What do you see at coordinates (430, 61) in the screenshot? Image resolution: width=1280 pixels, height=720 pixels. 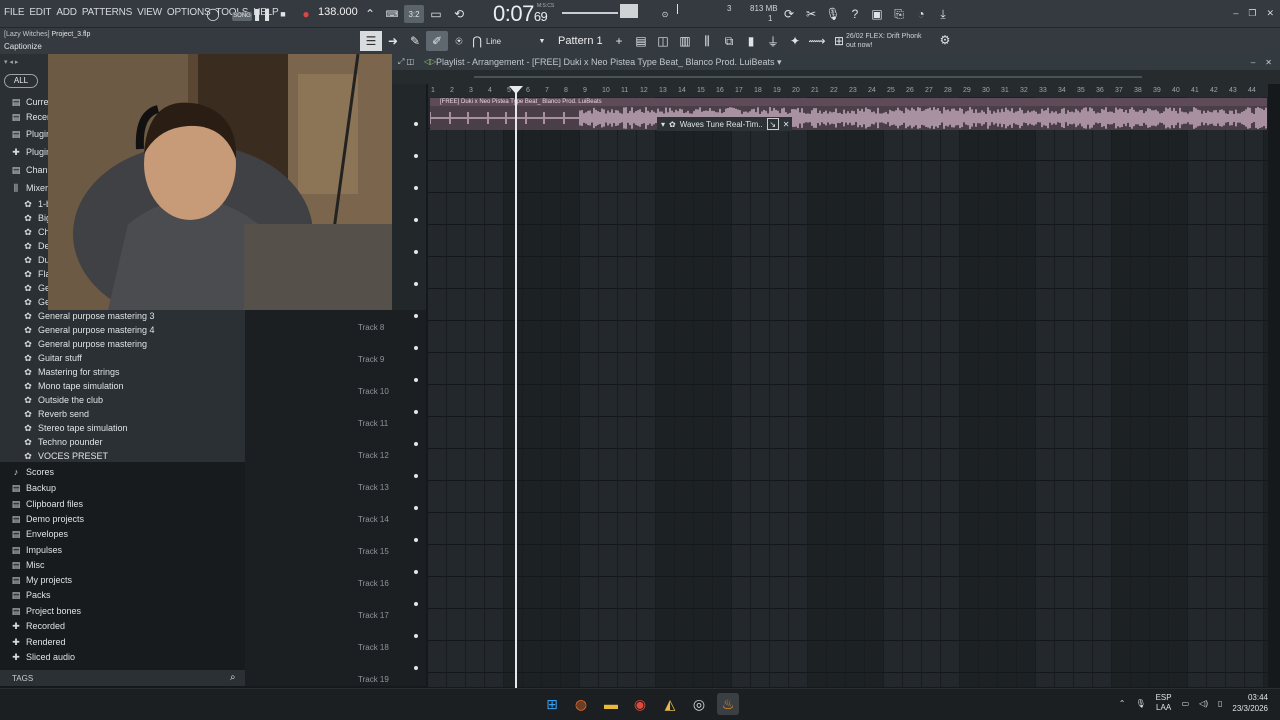 I see `playlist-play-icon: ◁▷` at bounding box center [430, 61].